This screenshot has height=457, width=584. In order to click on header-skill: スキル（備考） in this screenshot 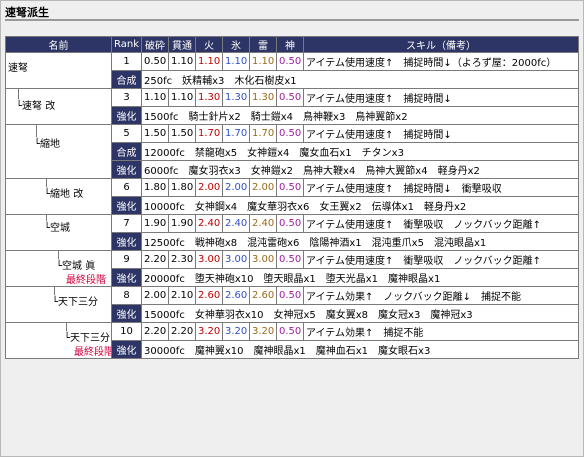, I will do `click(441, 44)`.